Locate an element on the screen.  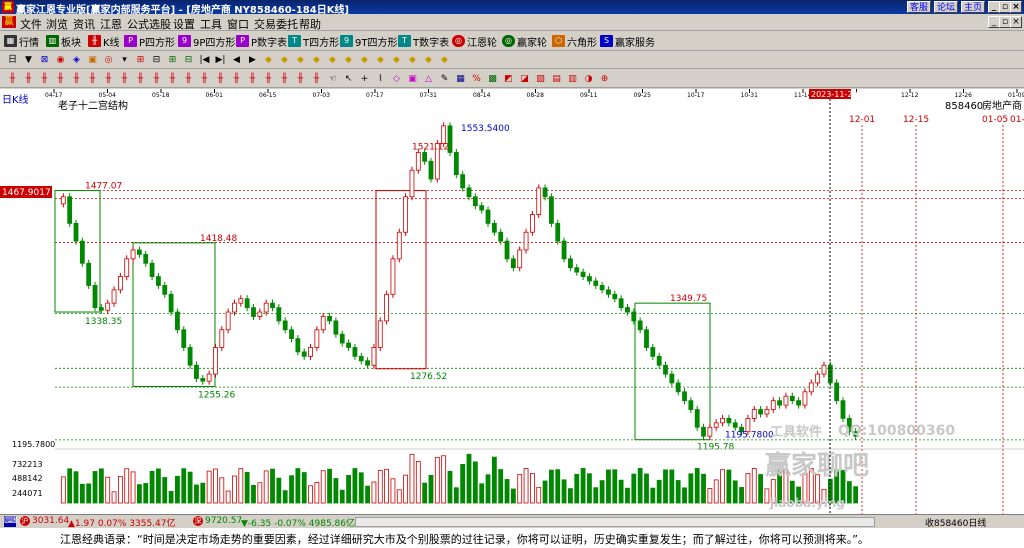
mdi-close-icon: × is located at coordinates (1016, 22).